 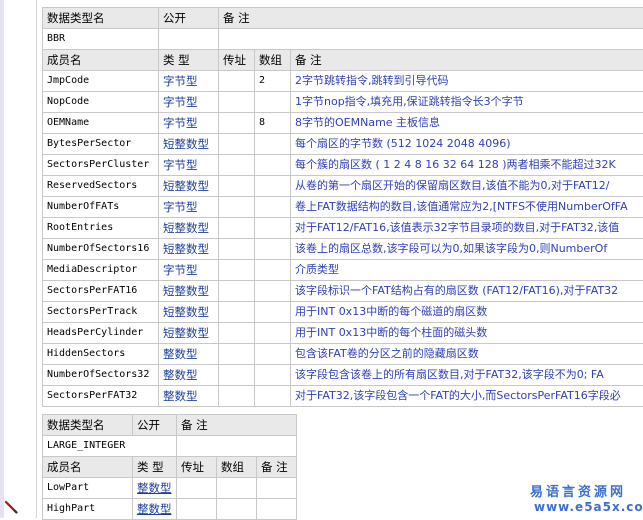 What do you see at coordinates (101, 165) in the screenshot?
I see `member-name-cell: SectorsPerCluster` at bounding box center [101, 165].